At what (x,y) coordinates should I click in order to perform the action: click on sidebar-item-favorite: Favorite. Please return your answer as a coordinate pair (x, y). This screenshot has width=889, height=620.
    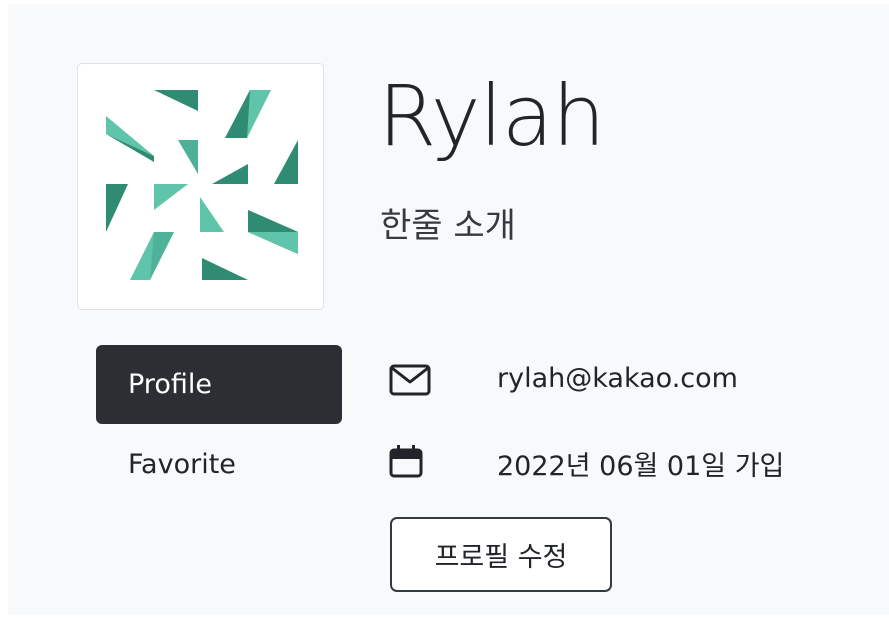
    Looking at the image, I should click on (219, 464).